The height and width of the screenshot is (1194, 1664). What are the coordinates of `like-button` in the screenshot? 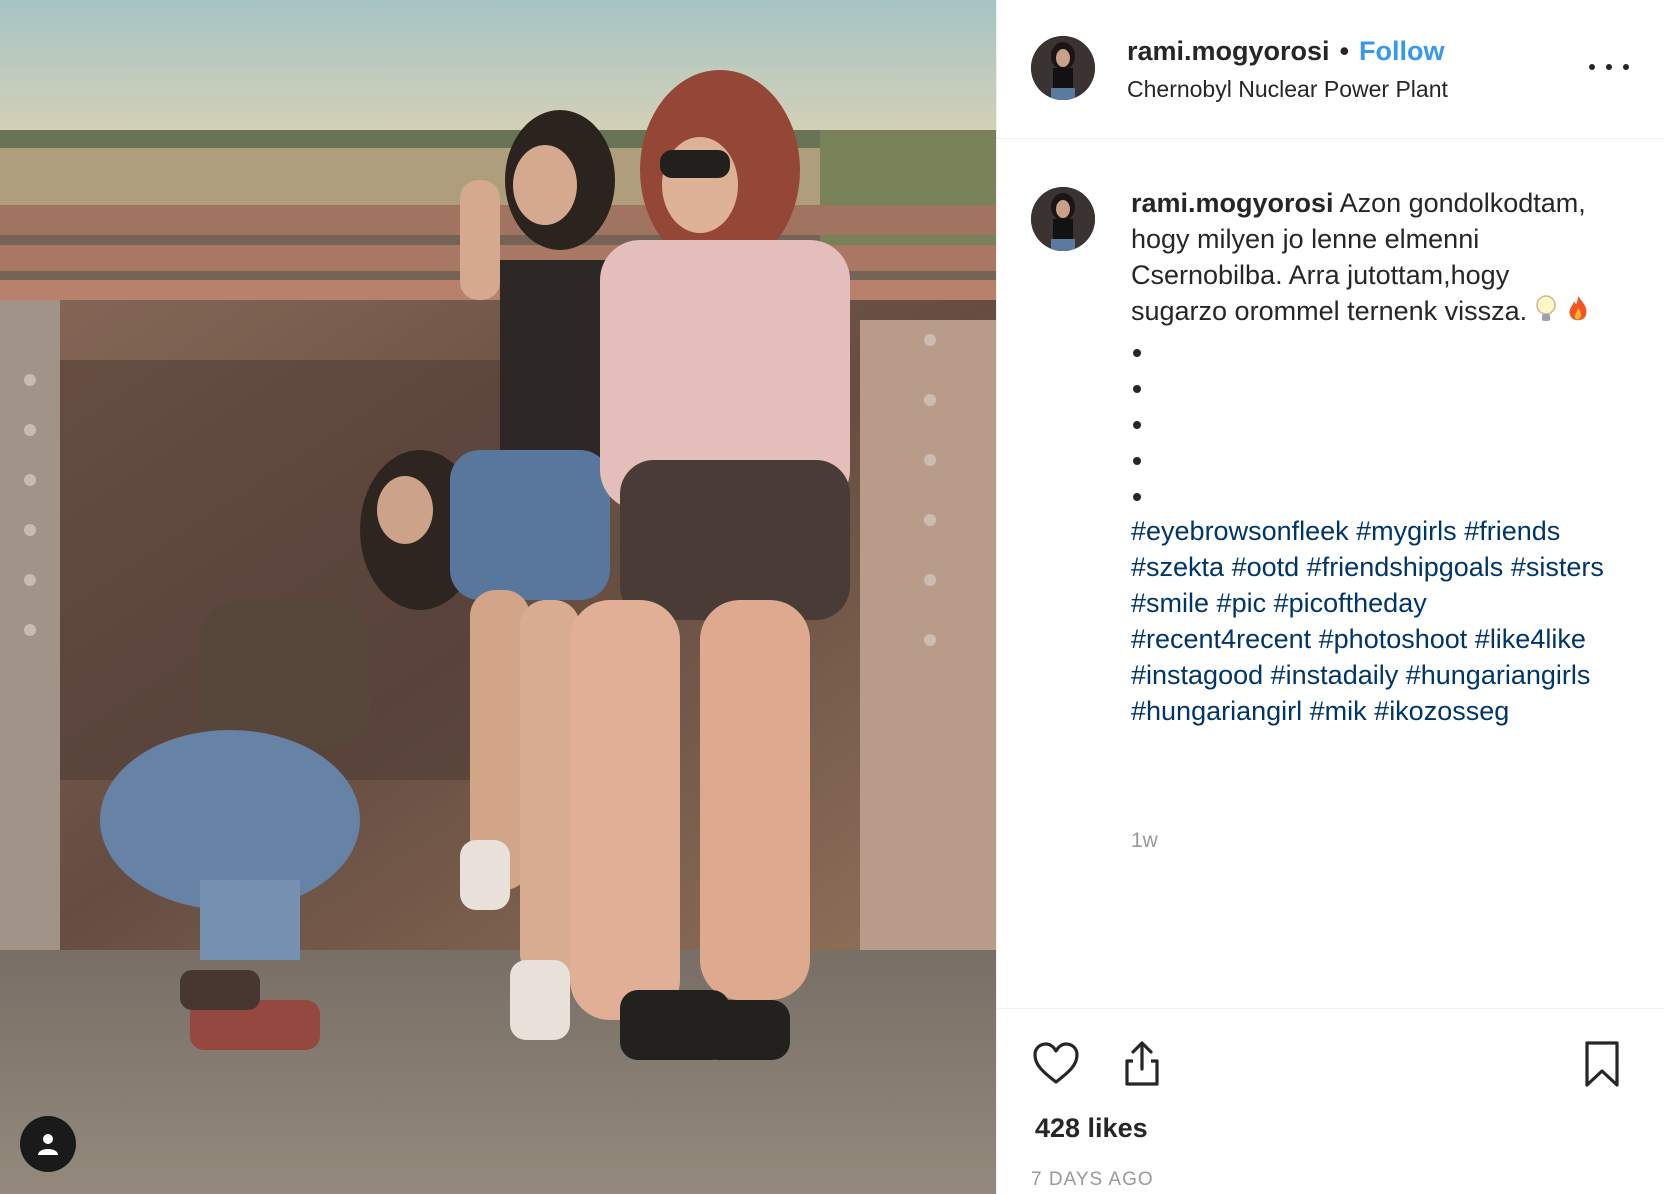 It's located at (1056, 1064).